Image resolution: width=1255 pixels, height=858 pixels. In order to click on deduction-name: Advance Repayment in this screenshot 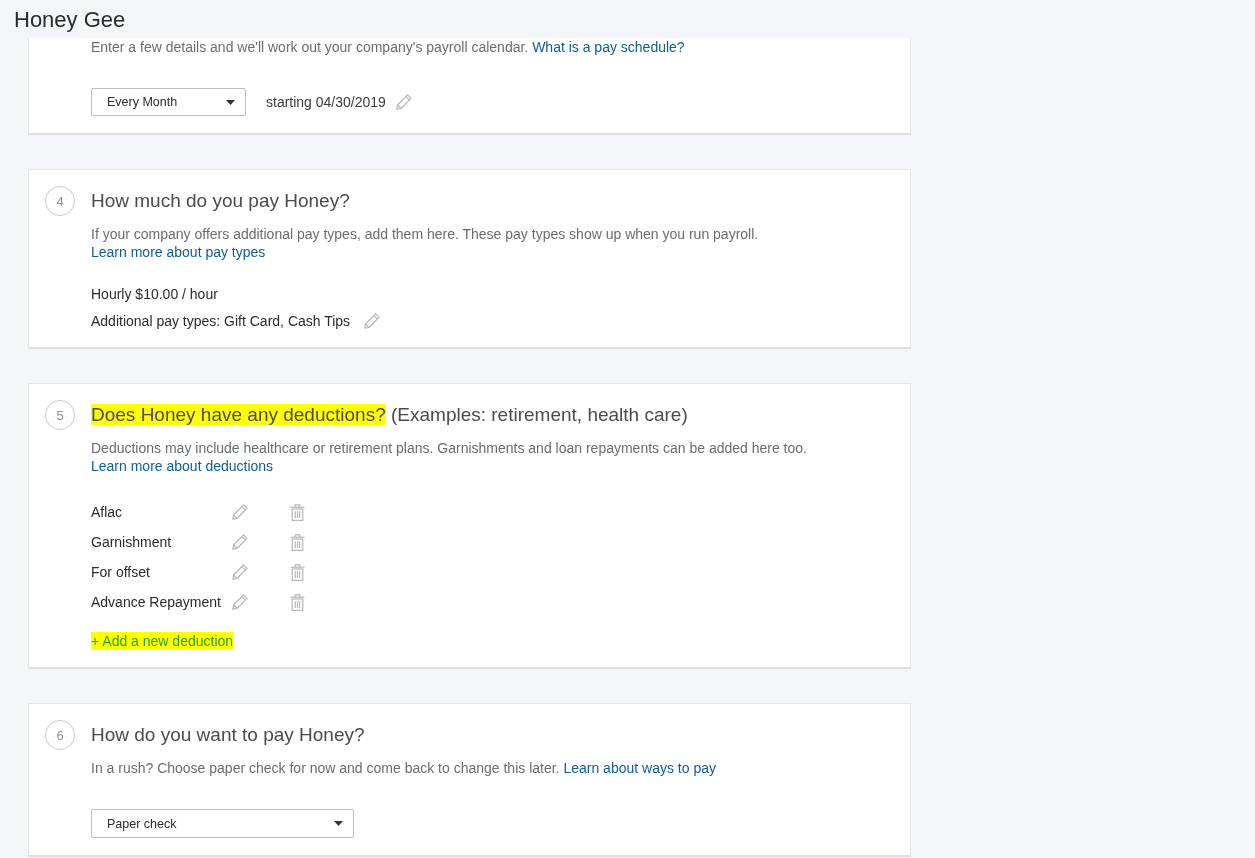, I will do `click(156, 602)`.